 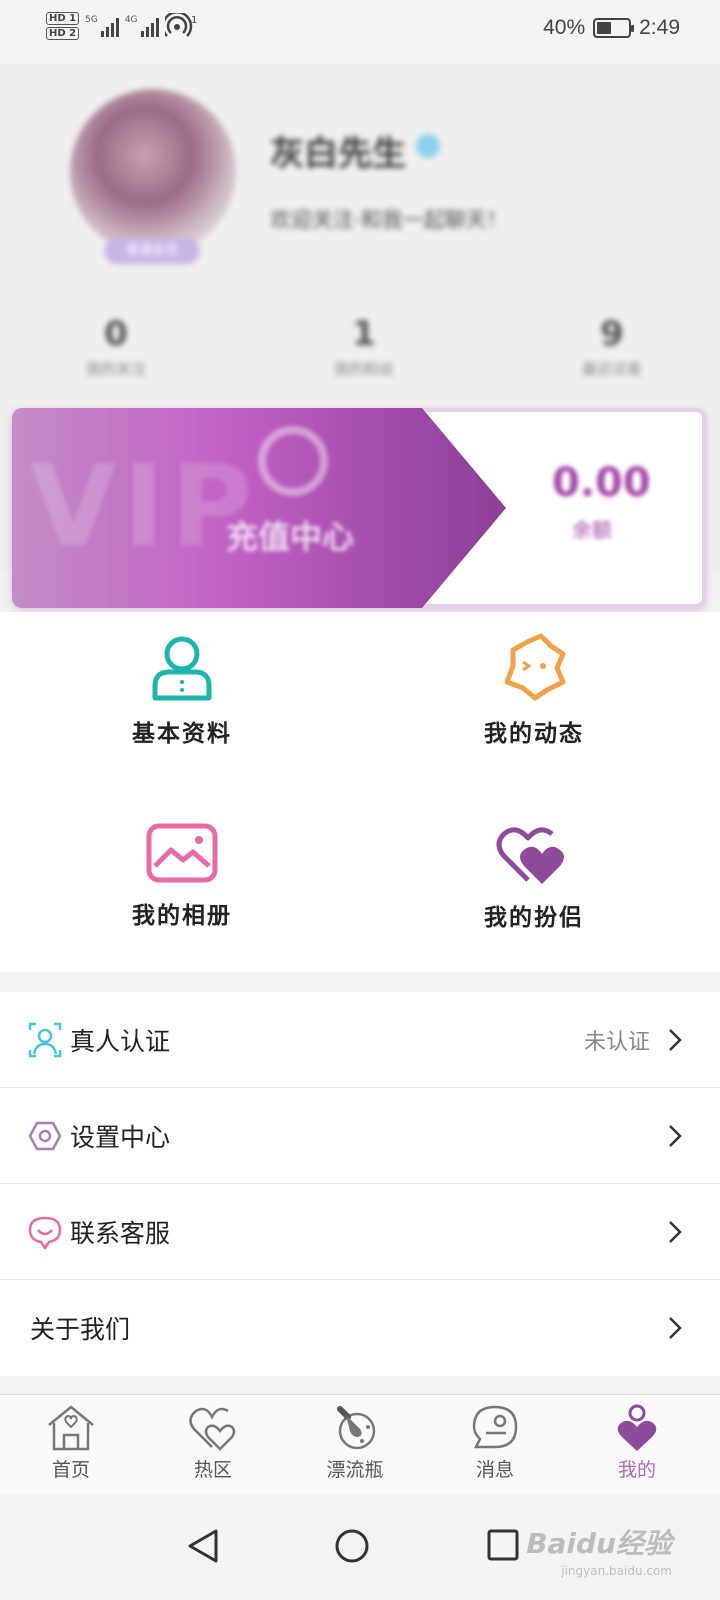 I want to click on tab-label: 热区, so click(x=212, y=1470).